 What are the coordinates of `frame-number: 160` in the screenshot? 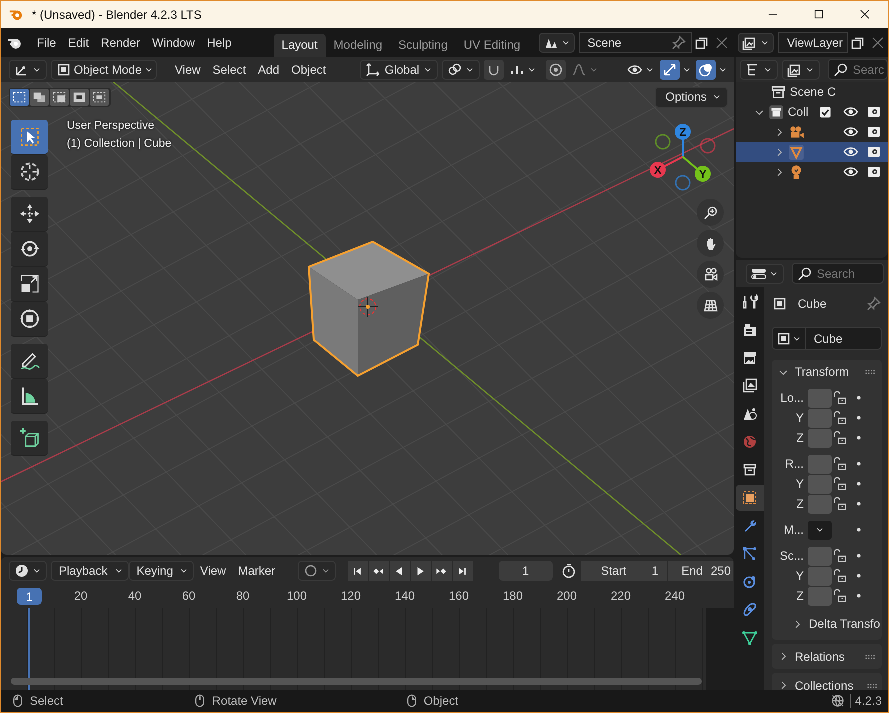 It's located at (459, 596).